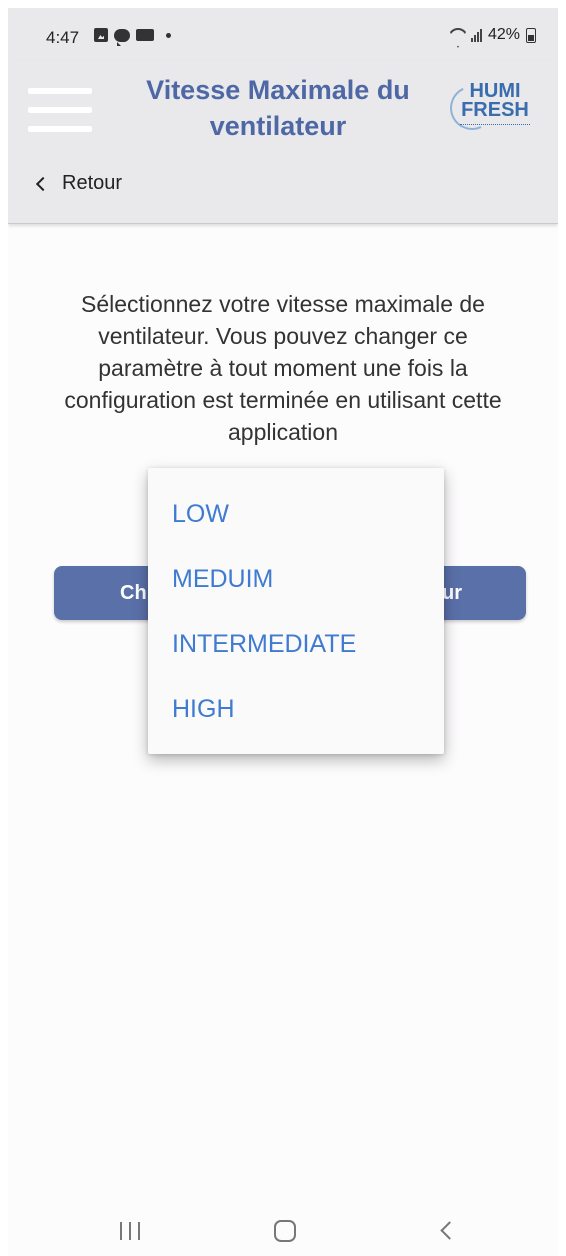 The height and width of the screenshot is (1256, 566). I want to click on chat-icon, so click(122, 37).